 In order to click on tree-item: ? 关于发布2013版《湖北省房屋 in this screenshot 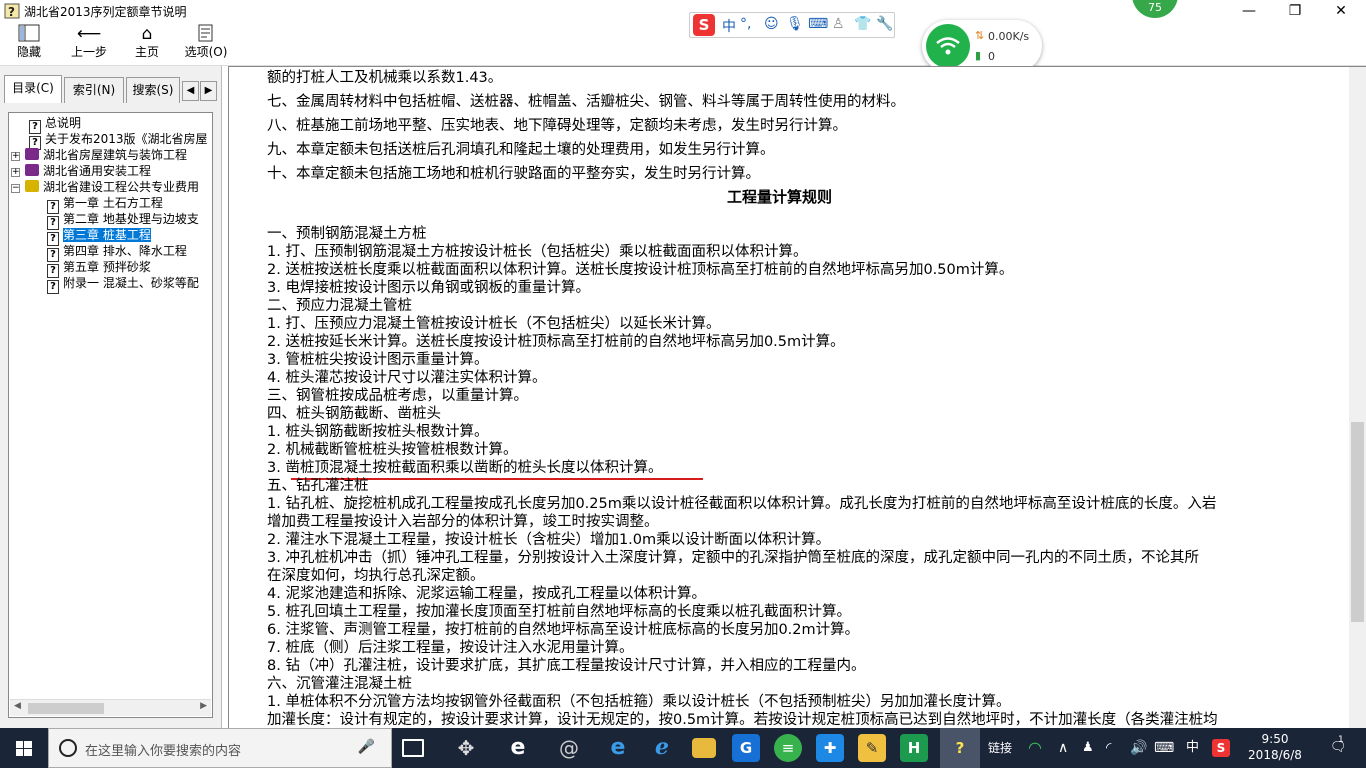, I will do `click(118, 140)`.